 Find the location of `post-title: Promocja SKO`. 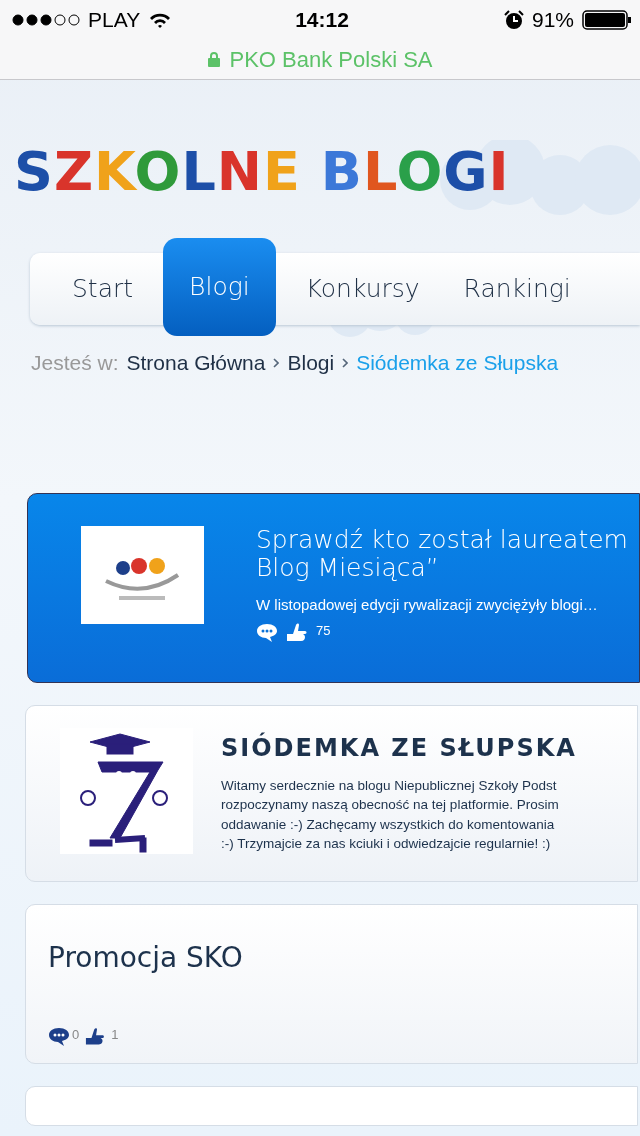

post-title: Promocja SKO is located at coordinates (342, 957).